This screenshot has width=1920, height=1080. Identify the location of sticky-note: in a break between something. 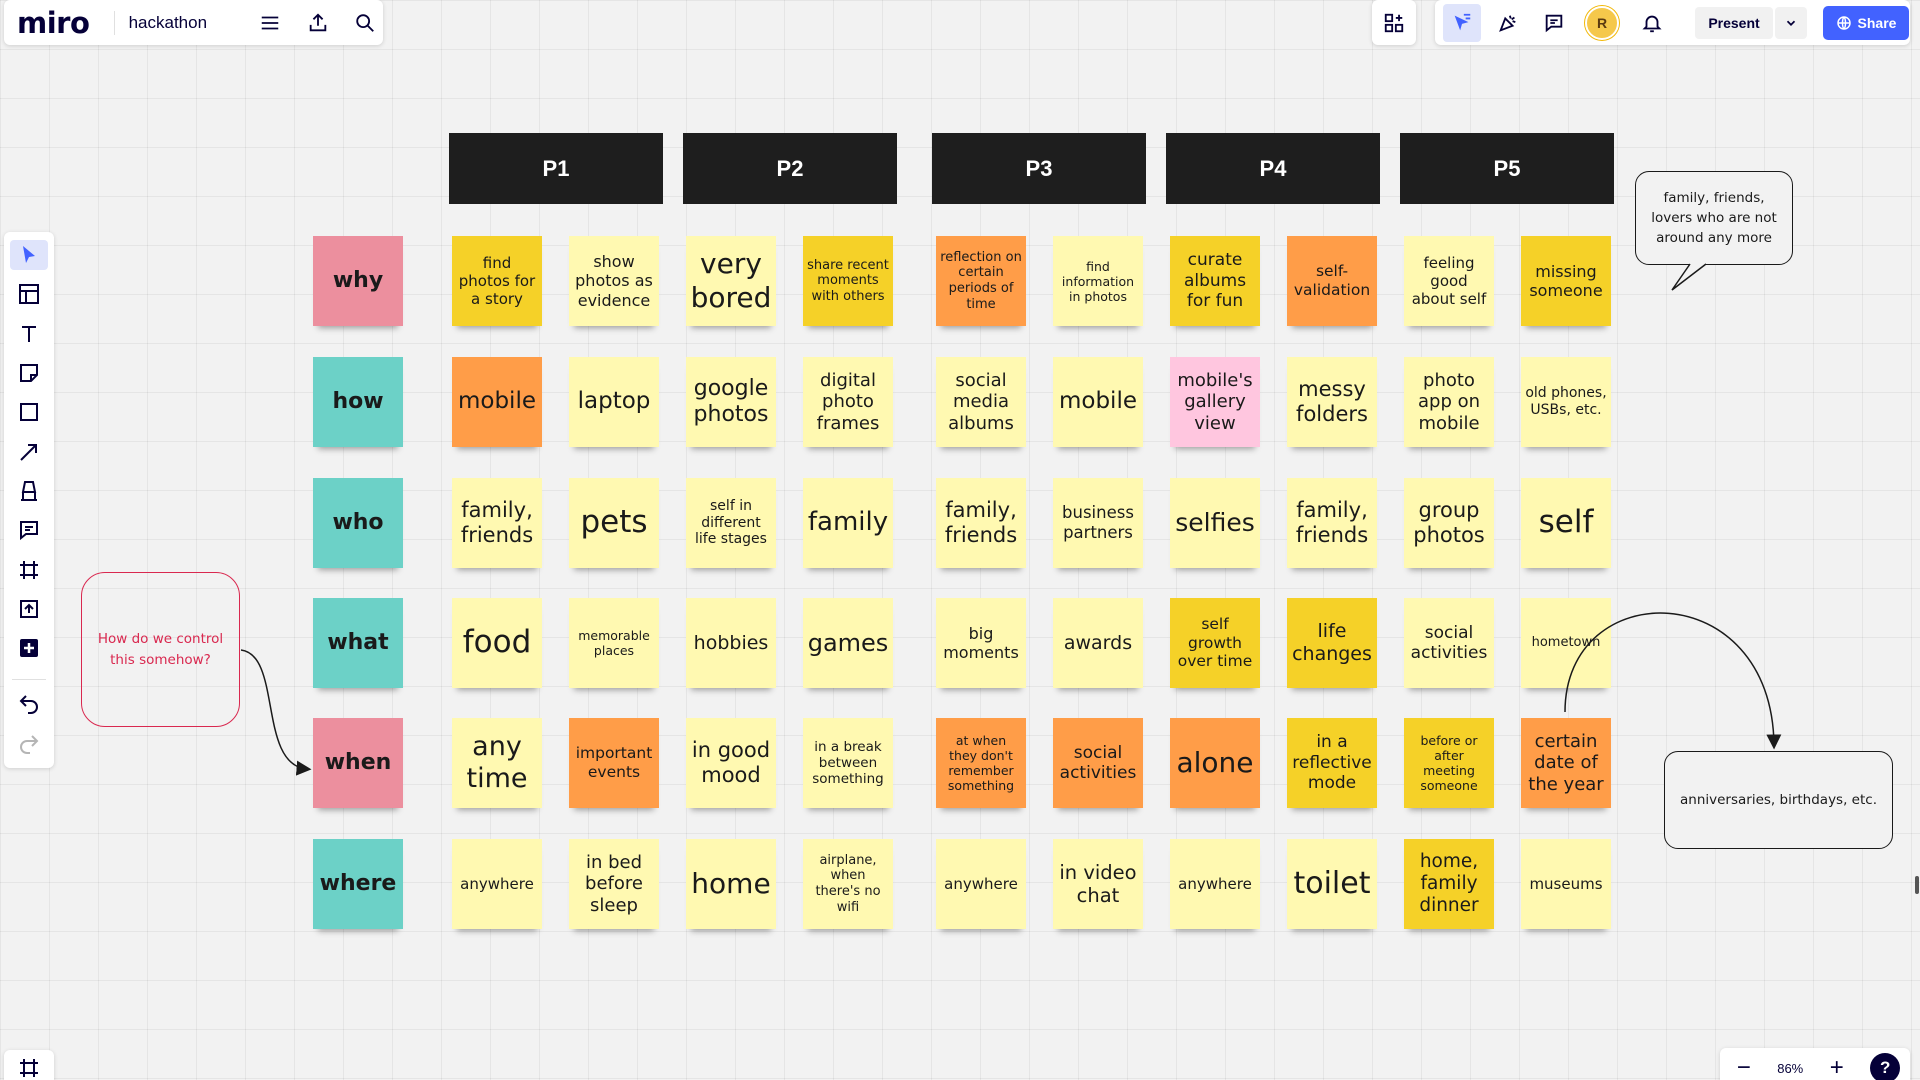
(848, 763).